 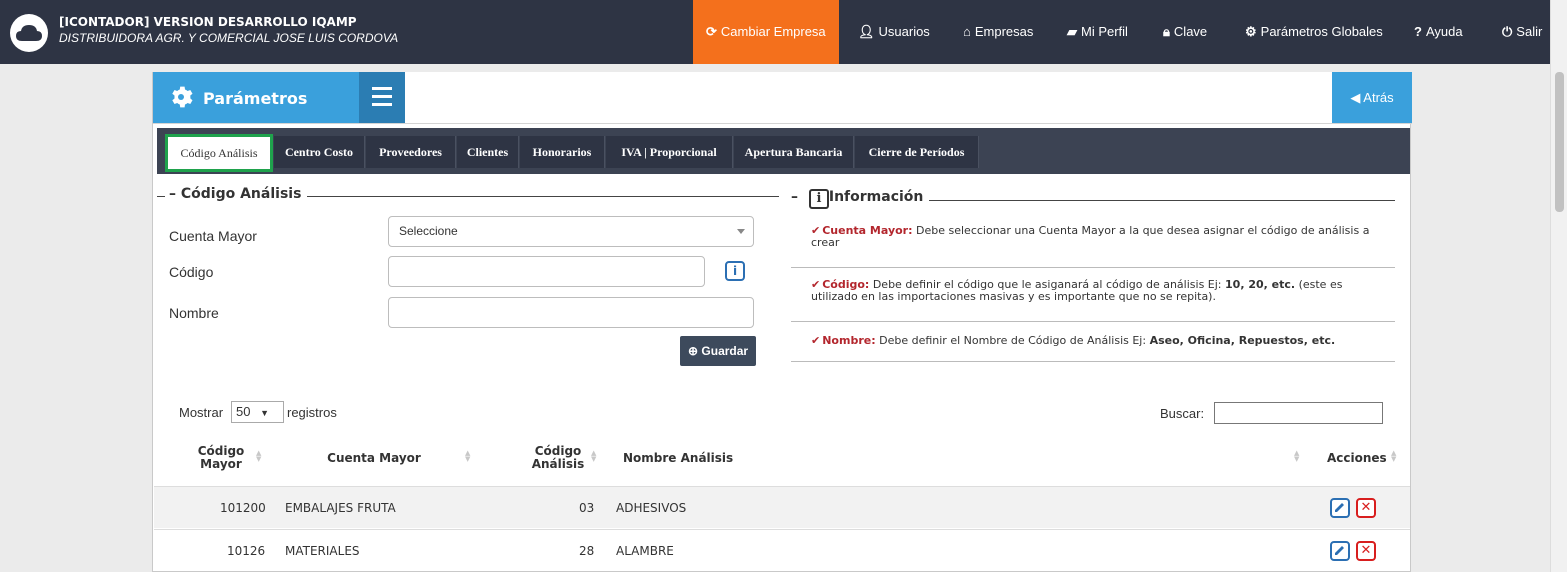 I want to click on search-label: Buscar:, so click(x=1182, y=413).